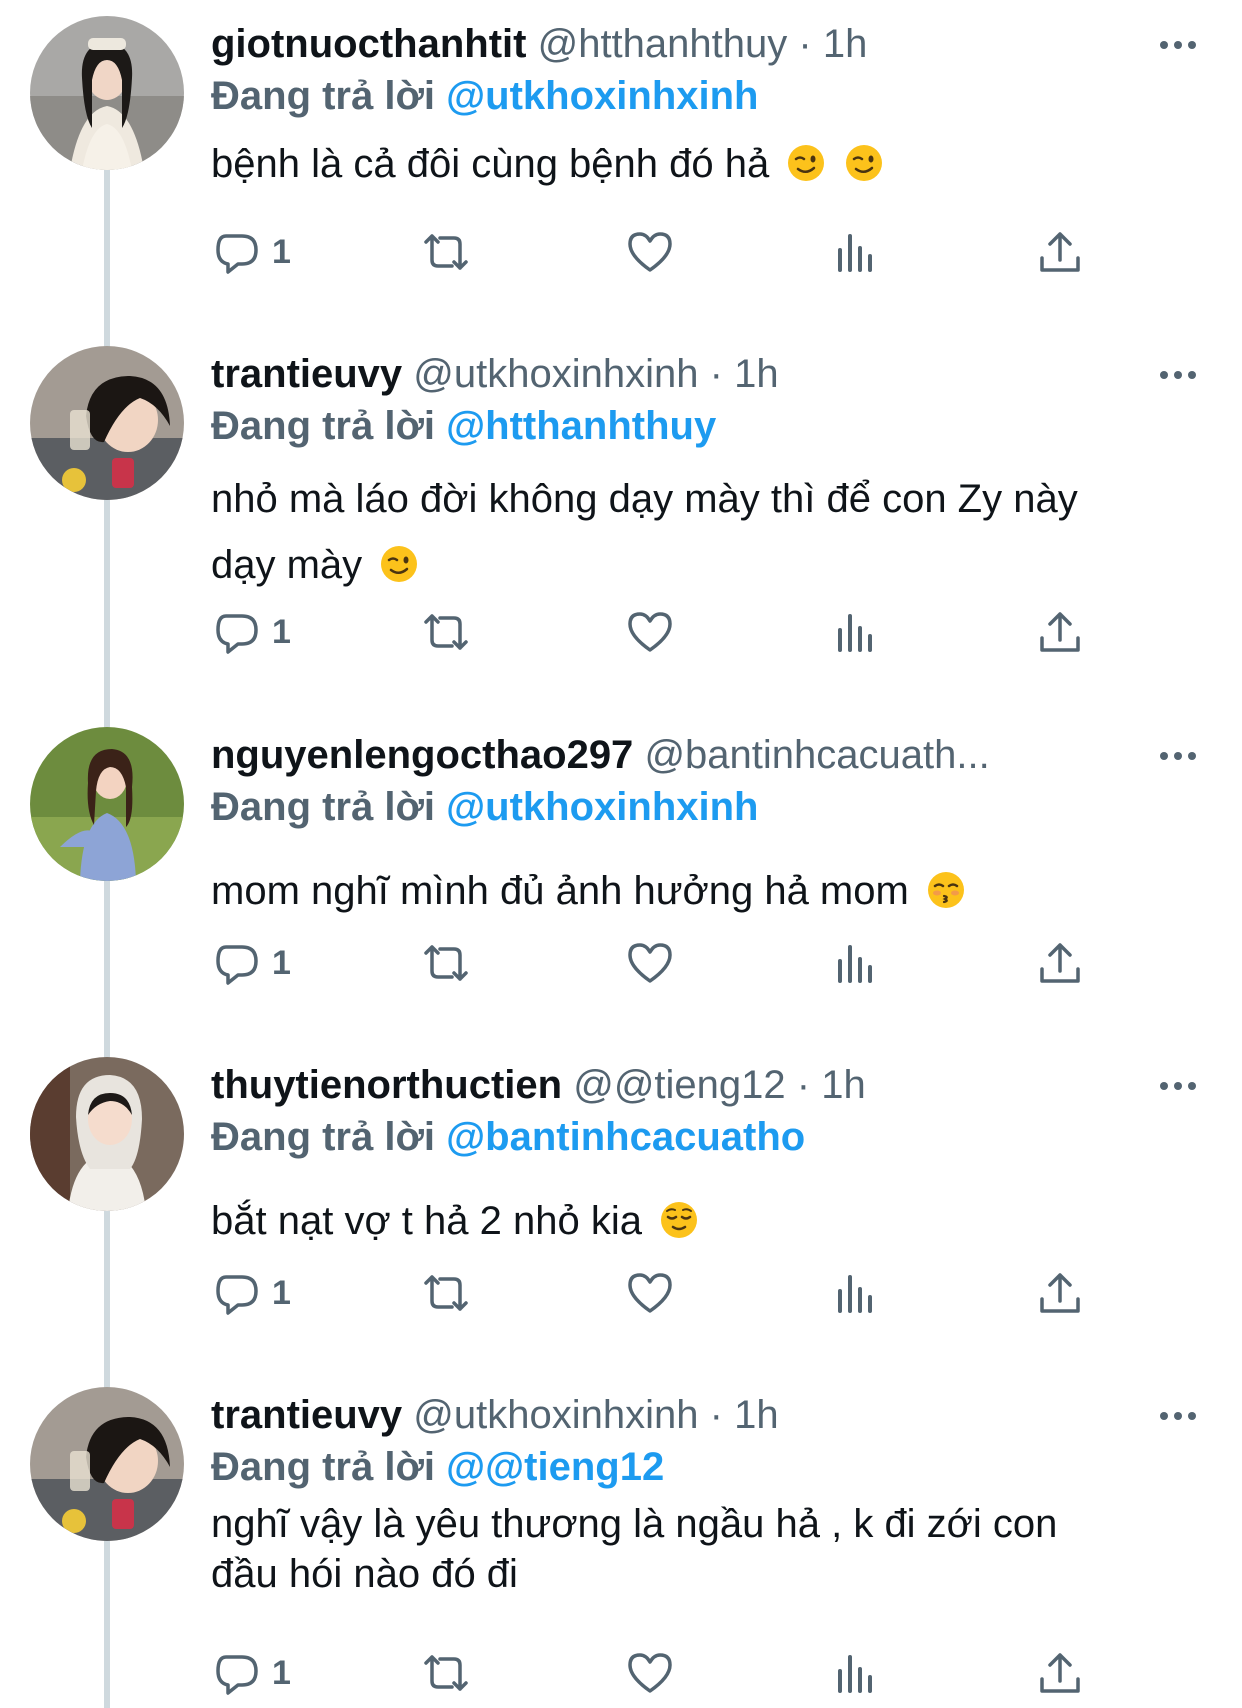 This screenshot has height=1708, width=1242. I want to click on display-name: nguyenlengocthao297, so click(422, 755).